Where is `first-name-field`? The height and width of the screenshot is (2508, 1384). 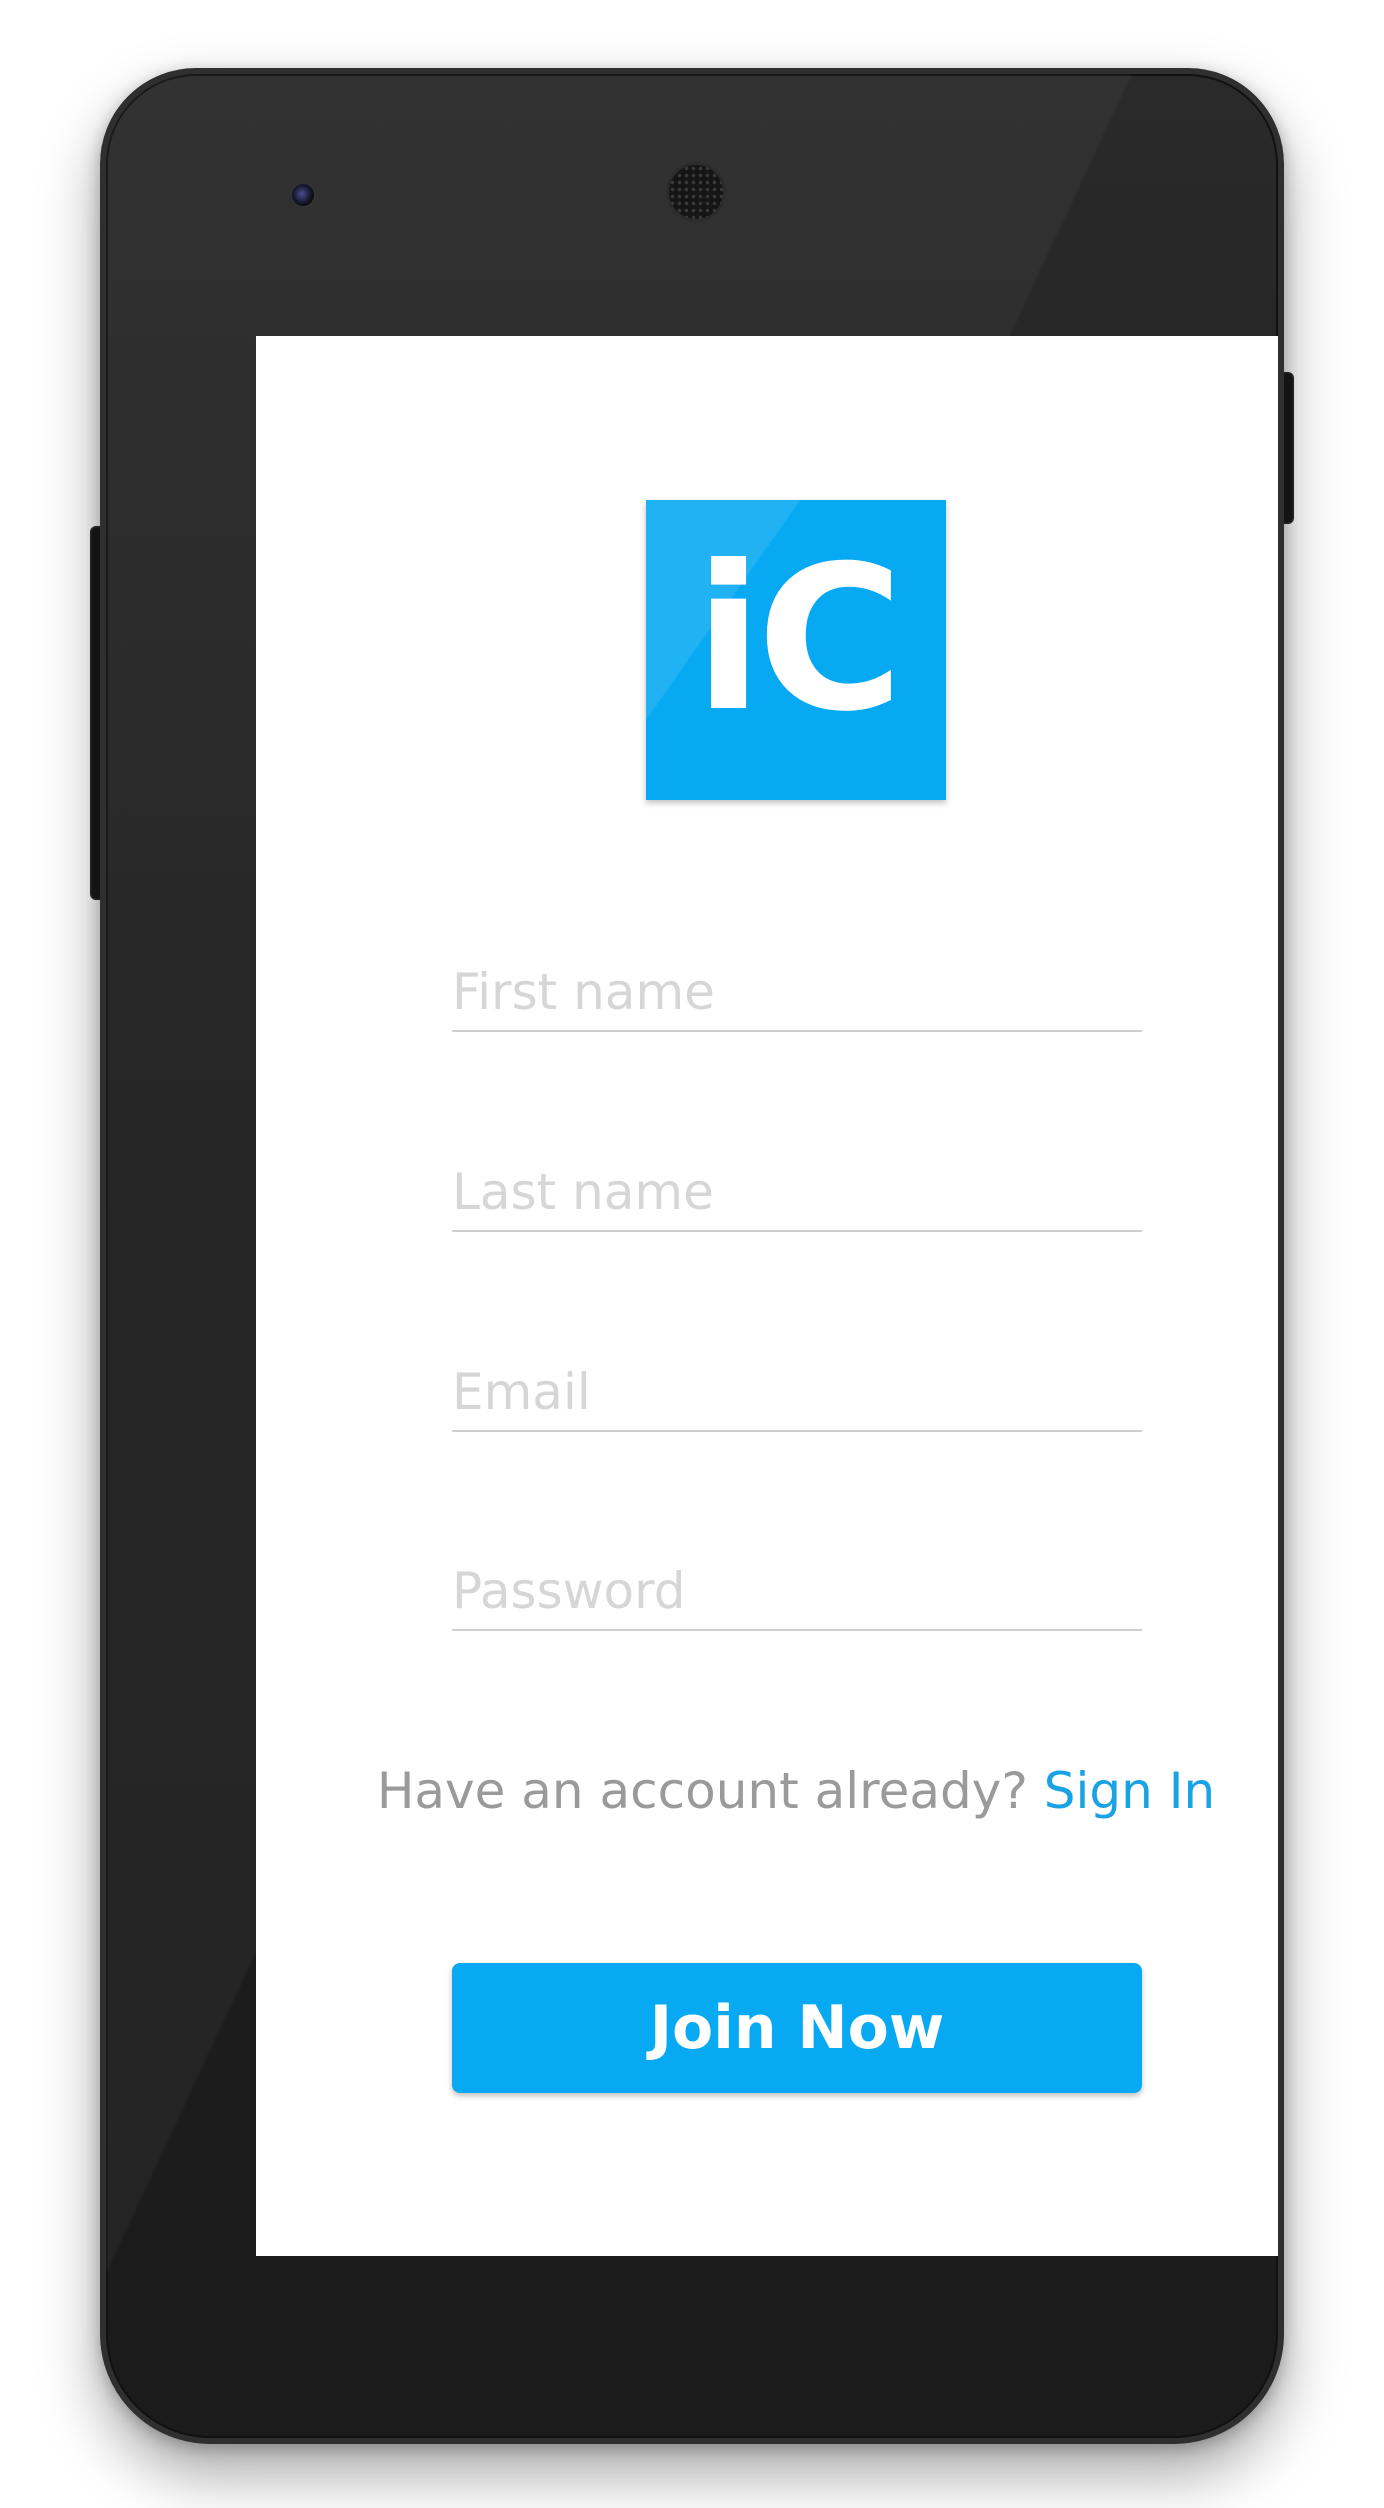
first-name-field is located at coordinates (797, 997).